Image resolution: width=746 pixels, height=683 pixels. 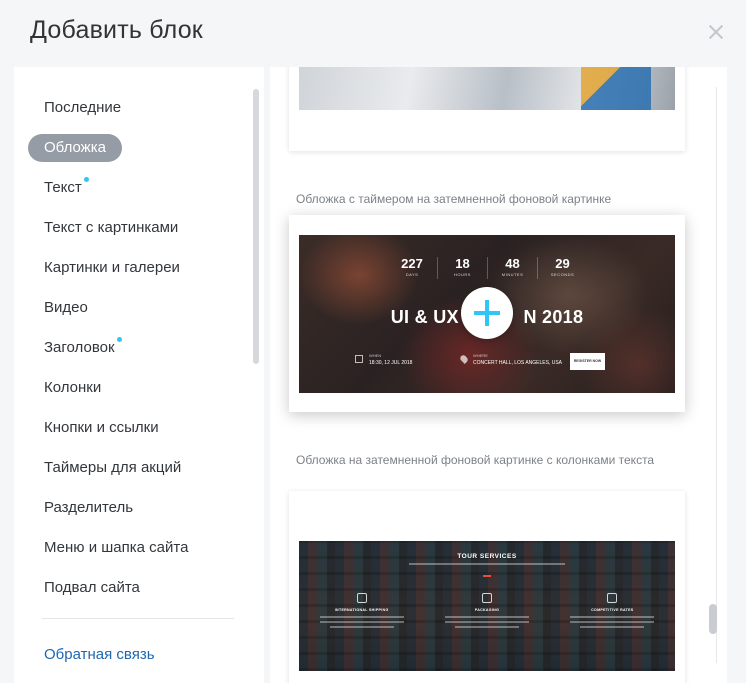 I want to click on event-when: WHEN 18:30, 12 JUL 2018, so click(x=383, y=360).